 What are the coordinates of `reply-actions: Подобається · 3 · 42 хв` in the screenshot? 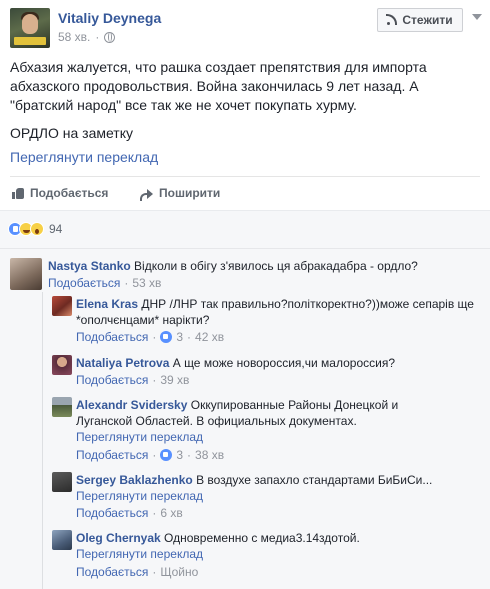 It's located at (150, 337).